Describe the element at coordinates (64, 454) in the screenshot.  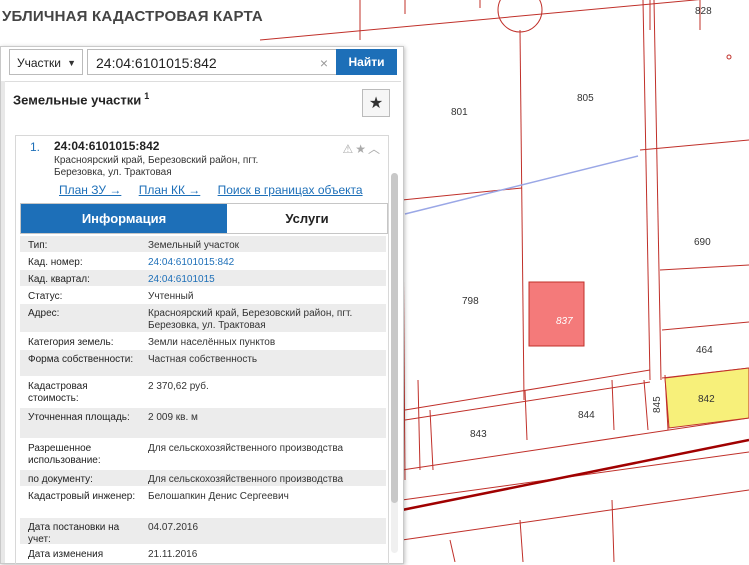
I see `detail-key: Разрешенное использование:` at that location.